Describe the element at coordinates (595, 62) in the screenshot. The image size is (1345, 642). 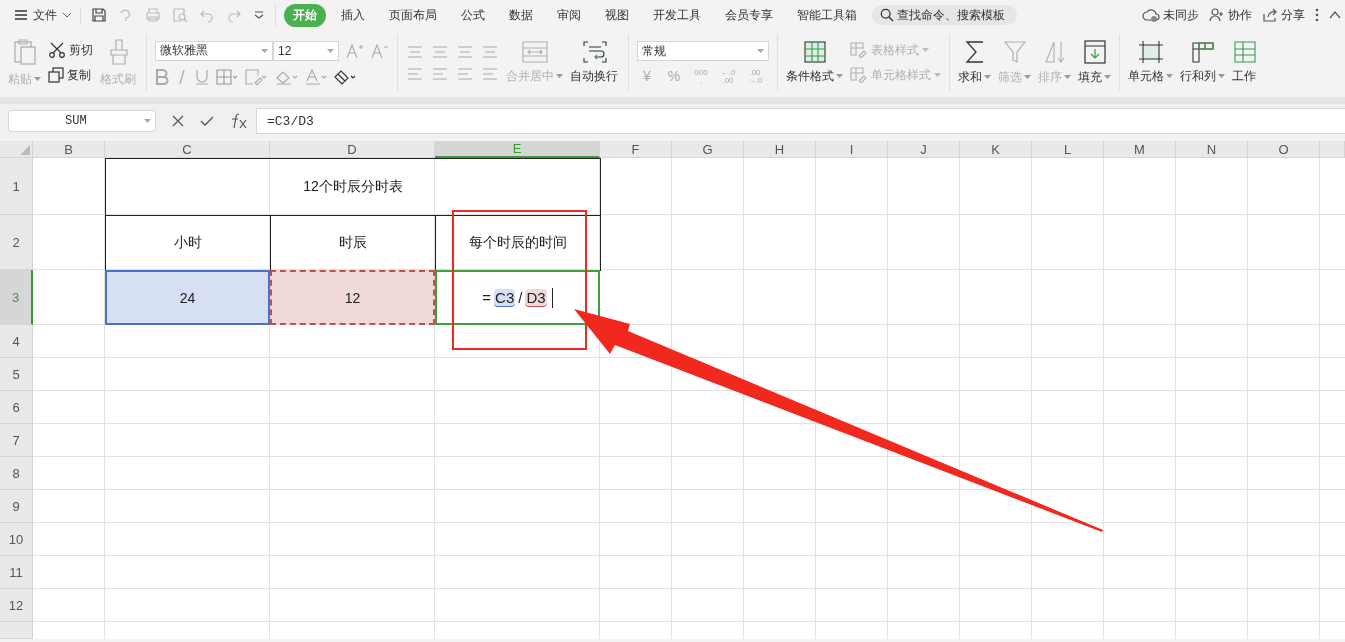
I see `wrap-text-button: 自动换行` at that location.